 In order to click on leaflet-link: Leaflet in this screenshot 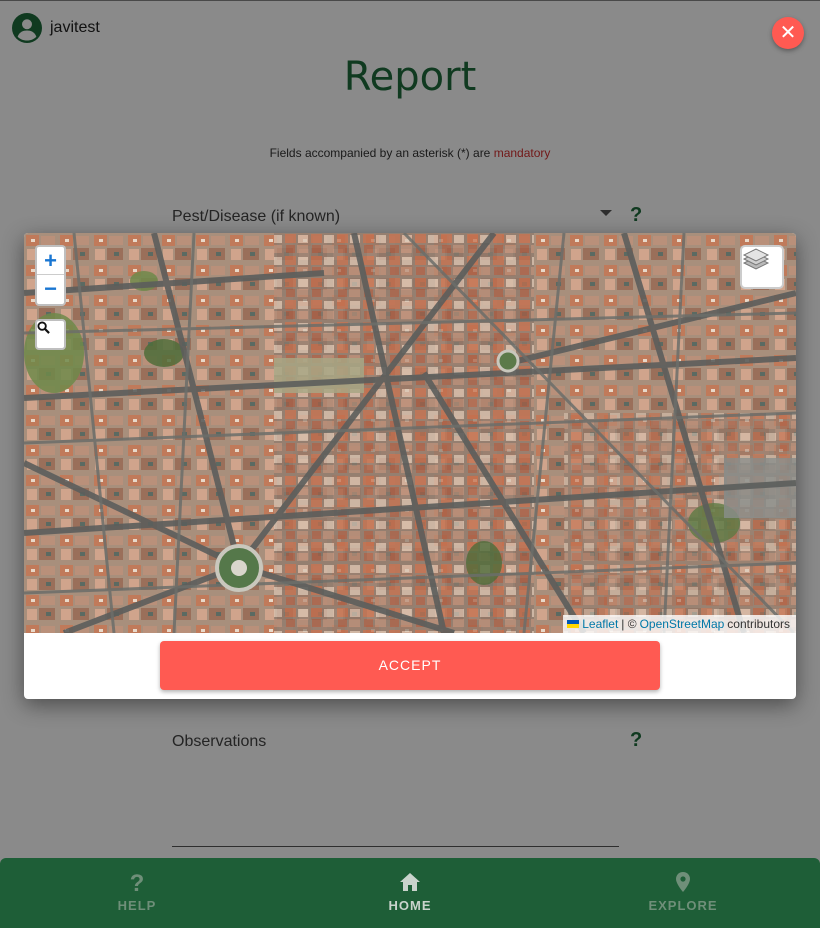, I will do `click(600, 624)`.